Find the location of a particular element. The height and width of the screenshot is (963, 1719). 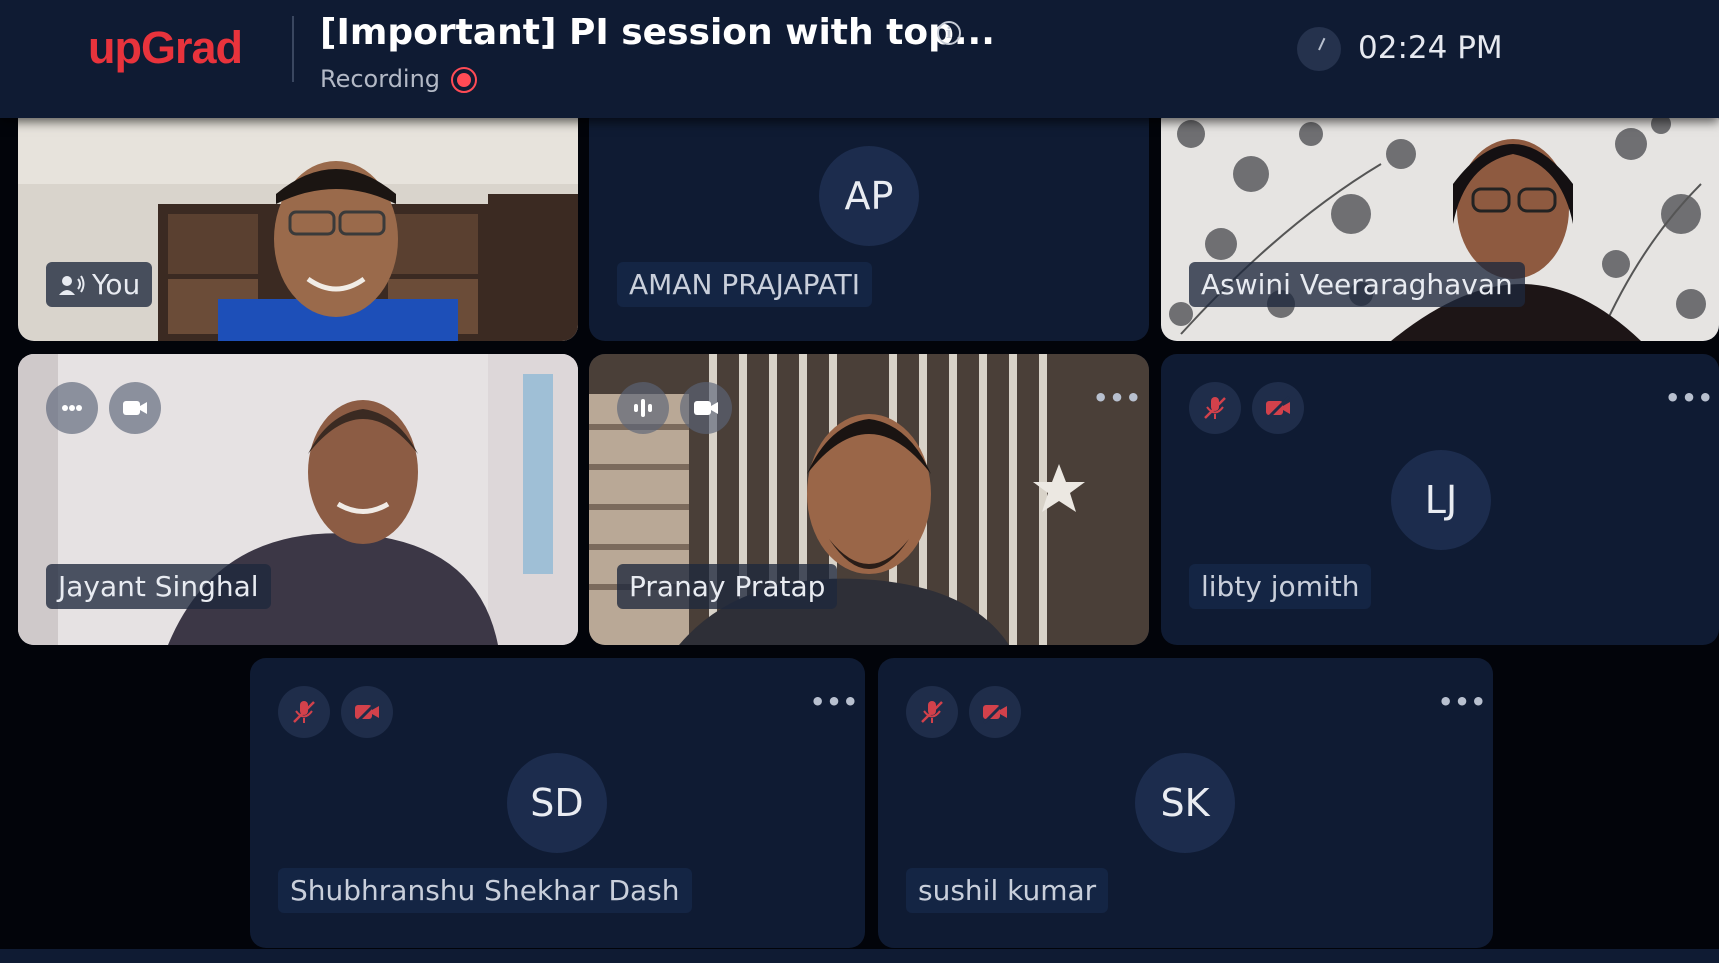

participant-name-tag: AMAN PRAJAPATI is located at coordinates (745, 284).